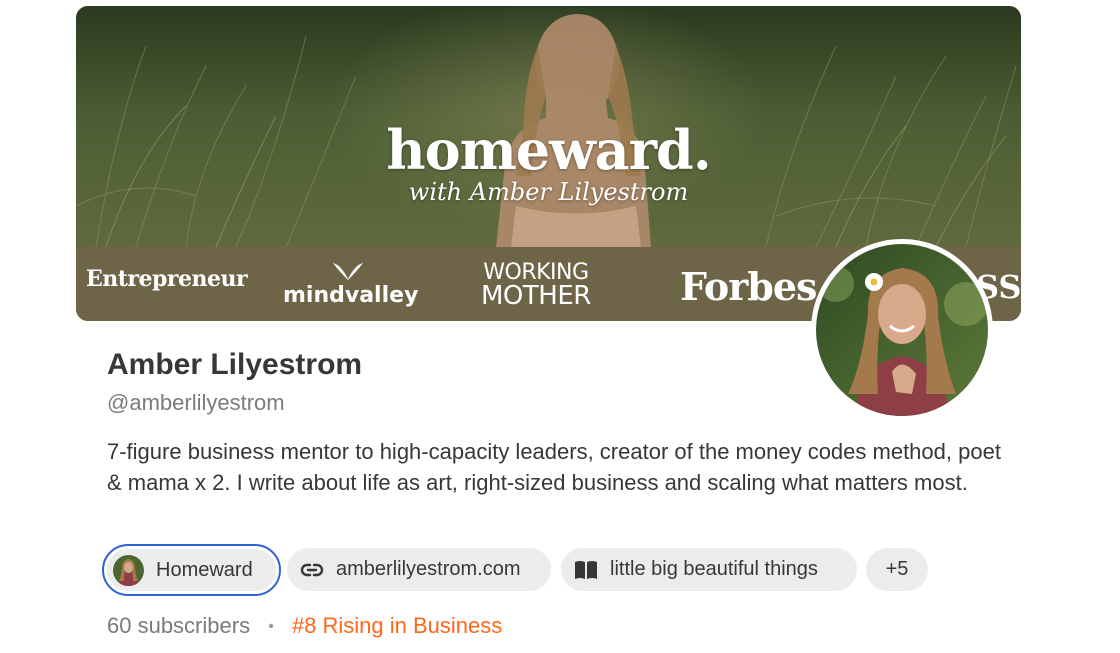 This screenshot has height=653, width=1120. I want to click on homeward-avatar, so click(128, 570).